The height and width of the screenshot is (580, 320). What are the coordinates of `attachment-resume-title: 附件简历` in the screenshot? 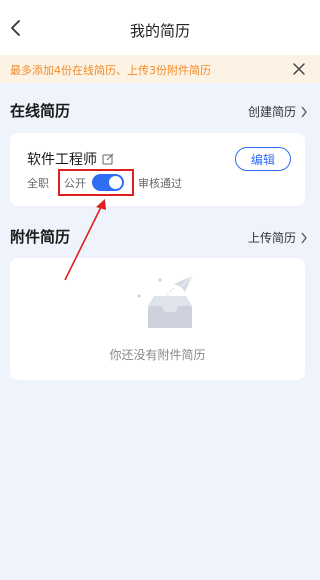 It's located at (40, 237).